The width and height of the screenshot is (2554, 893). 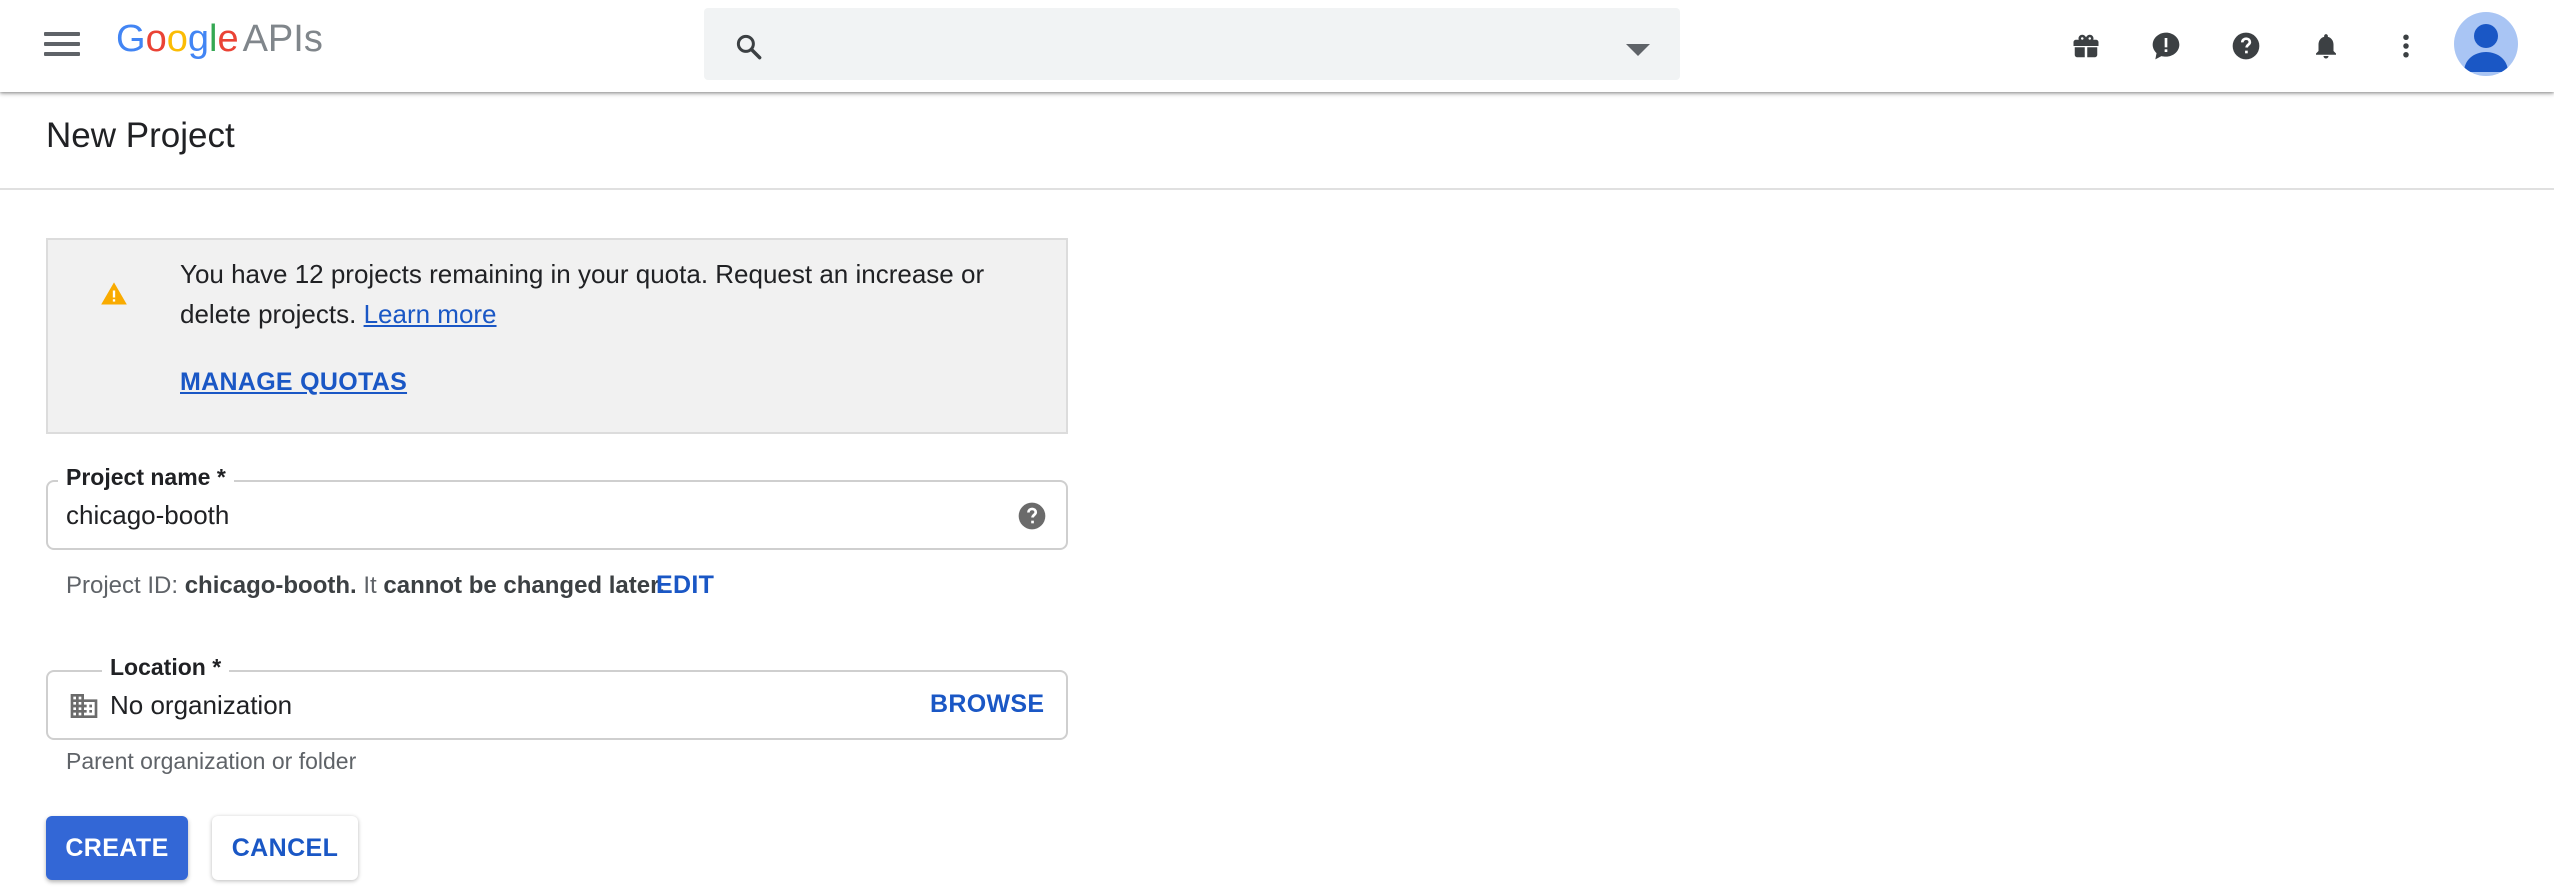 I want to click on search-input, so click(x=1200, y=45).